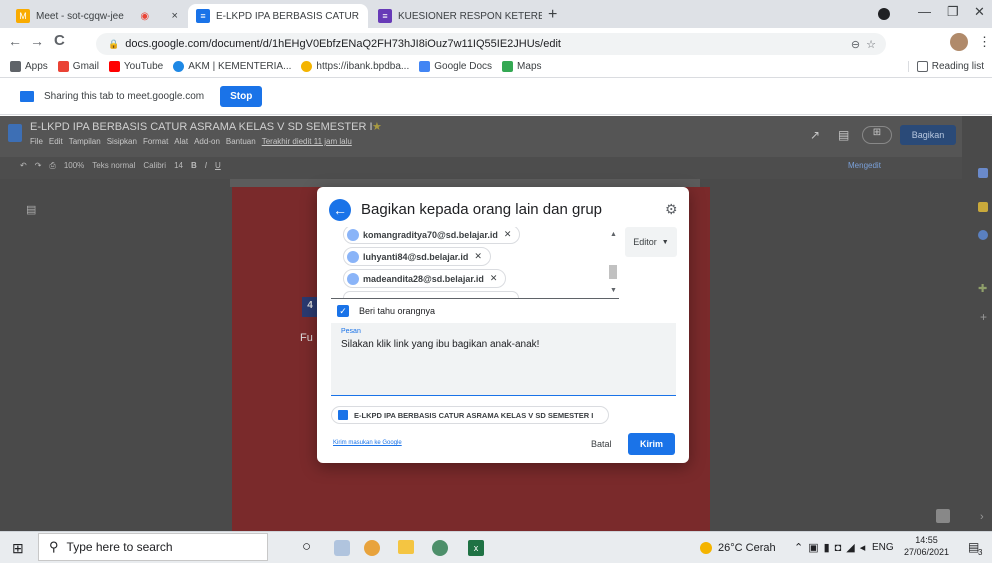  I want to click on windows-start-icon: ⊞, so click(18, 548).